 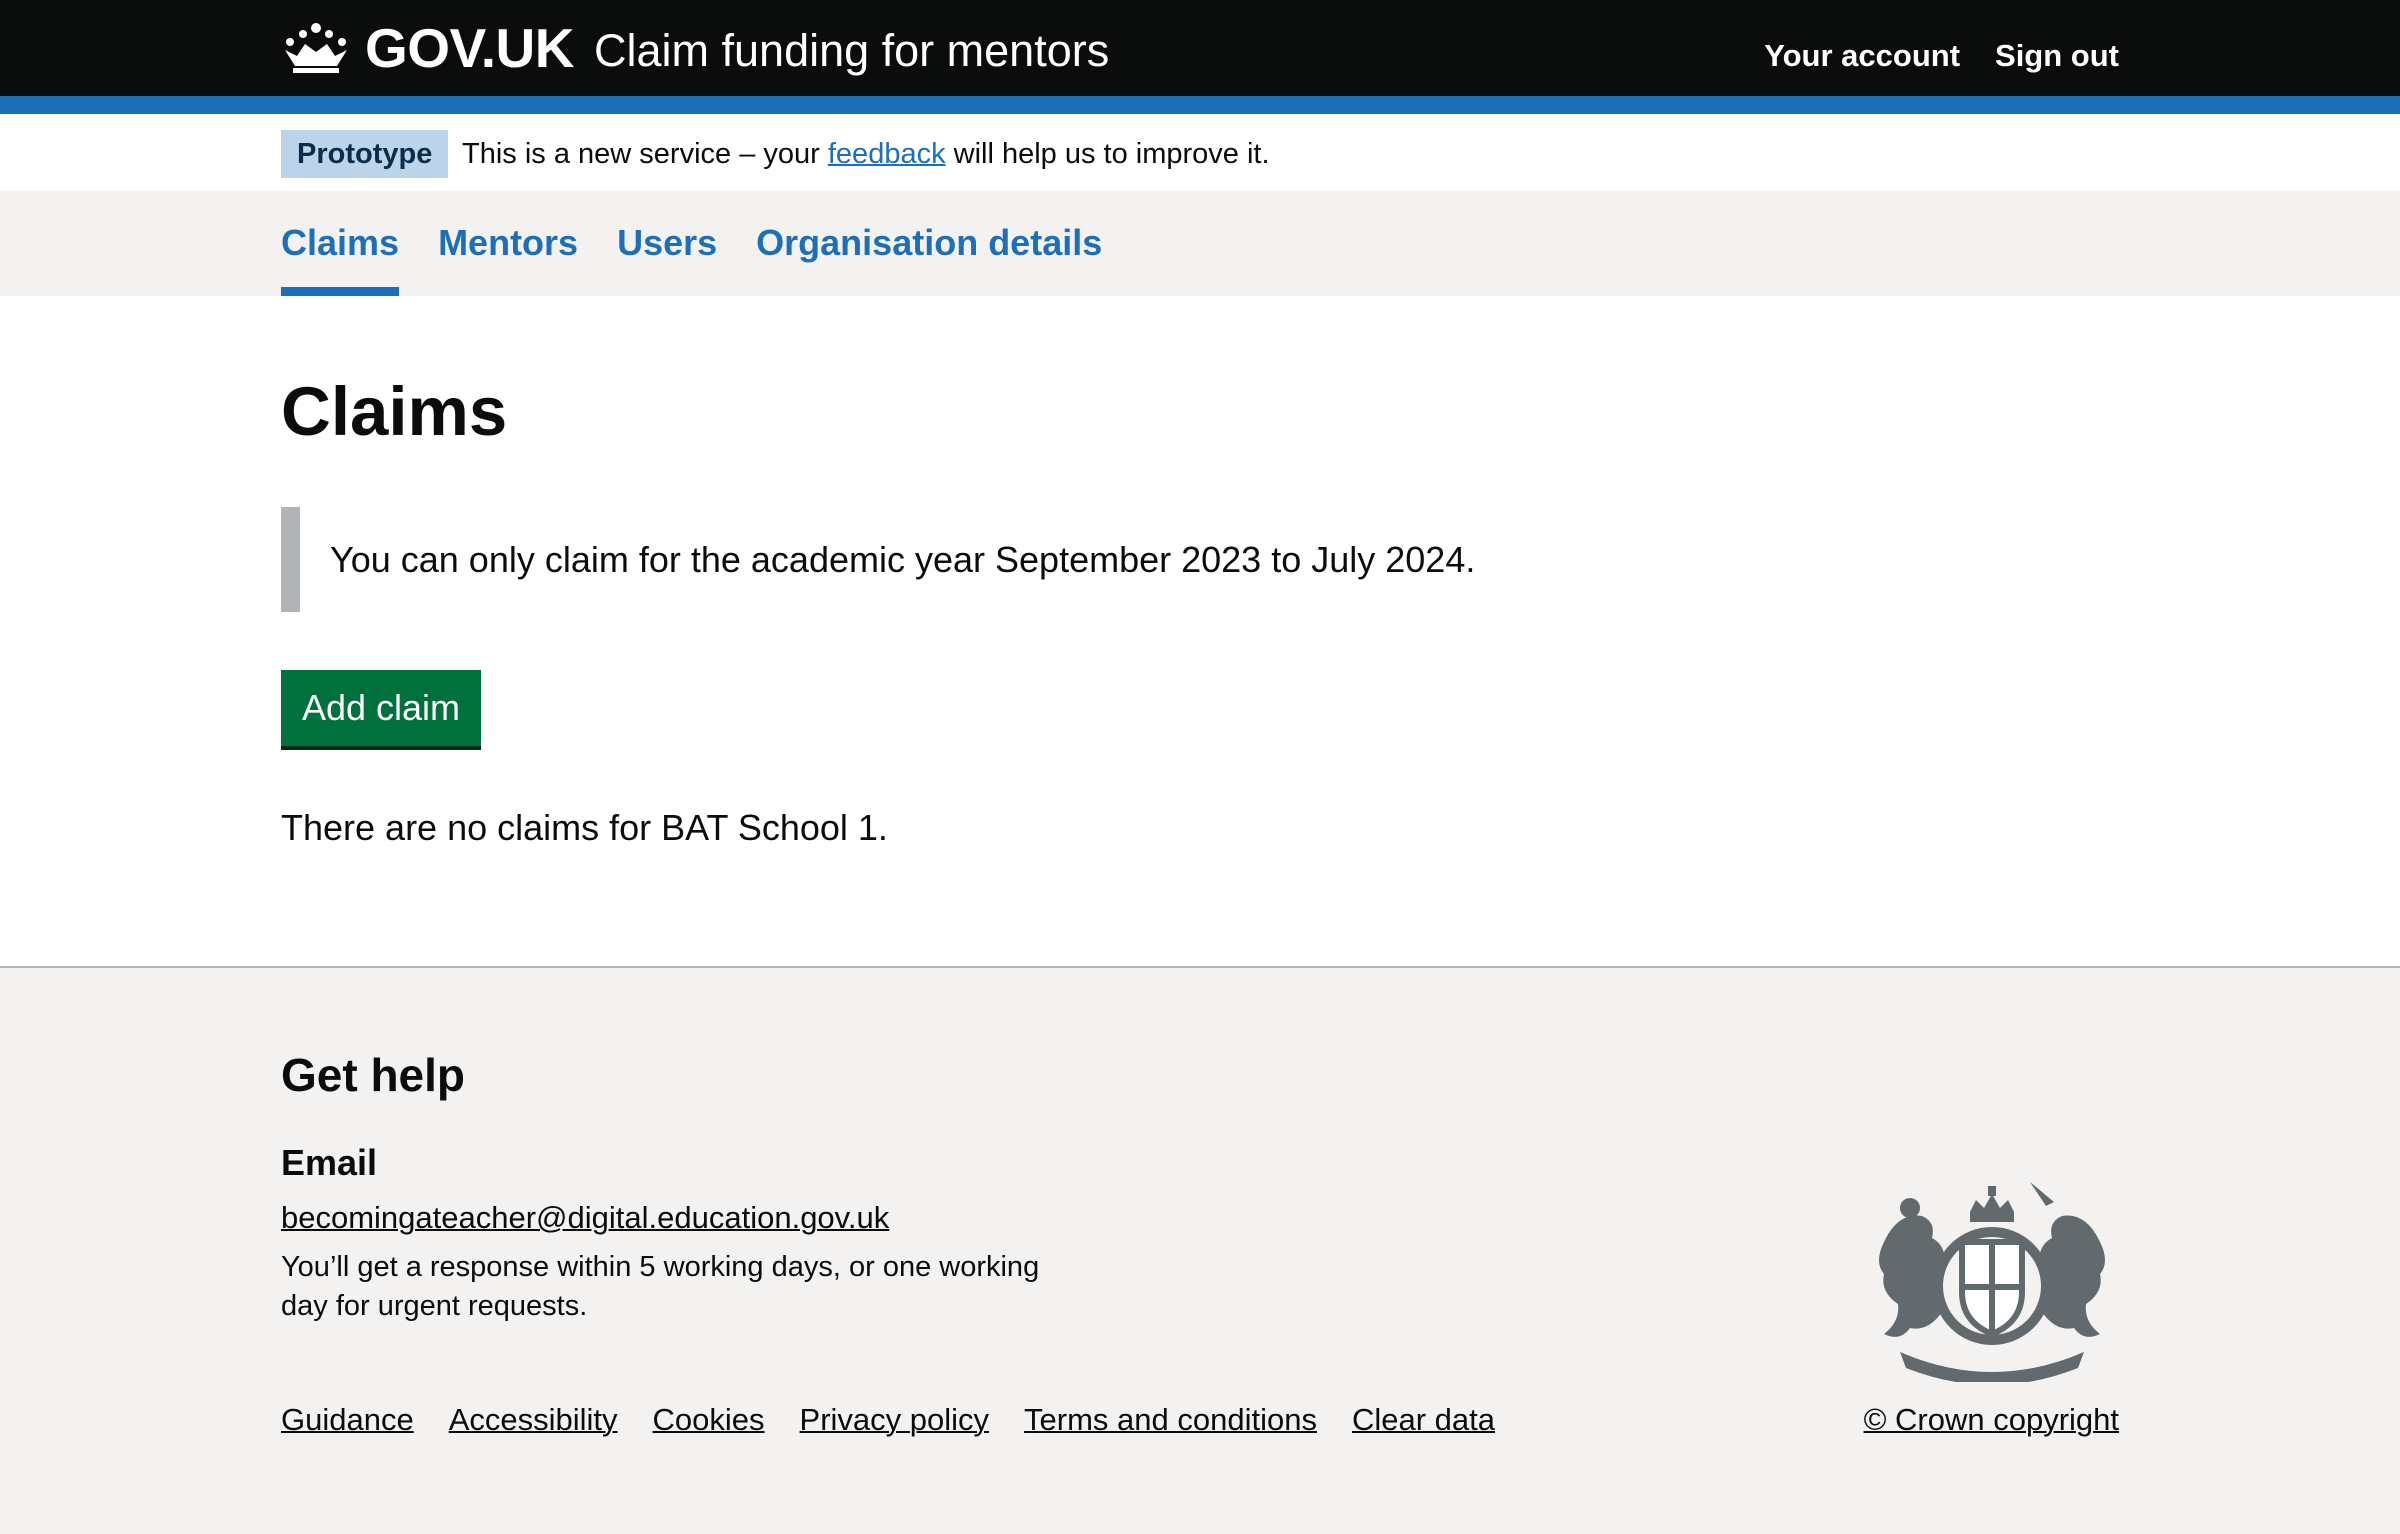 What do you see at coordinates (709, 1420) in the screenshot?
I see `footer-link-cookies: Cookies` at bounding box center [709, 1420].